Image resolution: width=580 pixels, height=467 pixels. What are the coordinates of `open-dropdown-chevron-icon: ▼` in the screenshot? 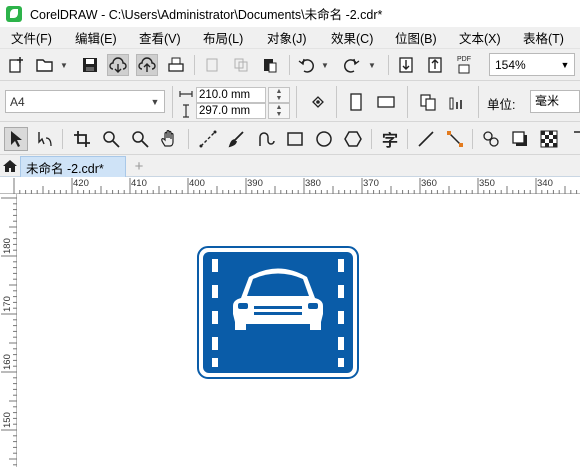 It's located at (64, 65).